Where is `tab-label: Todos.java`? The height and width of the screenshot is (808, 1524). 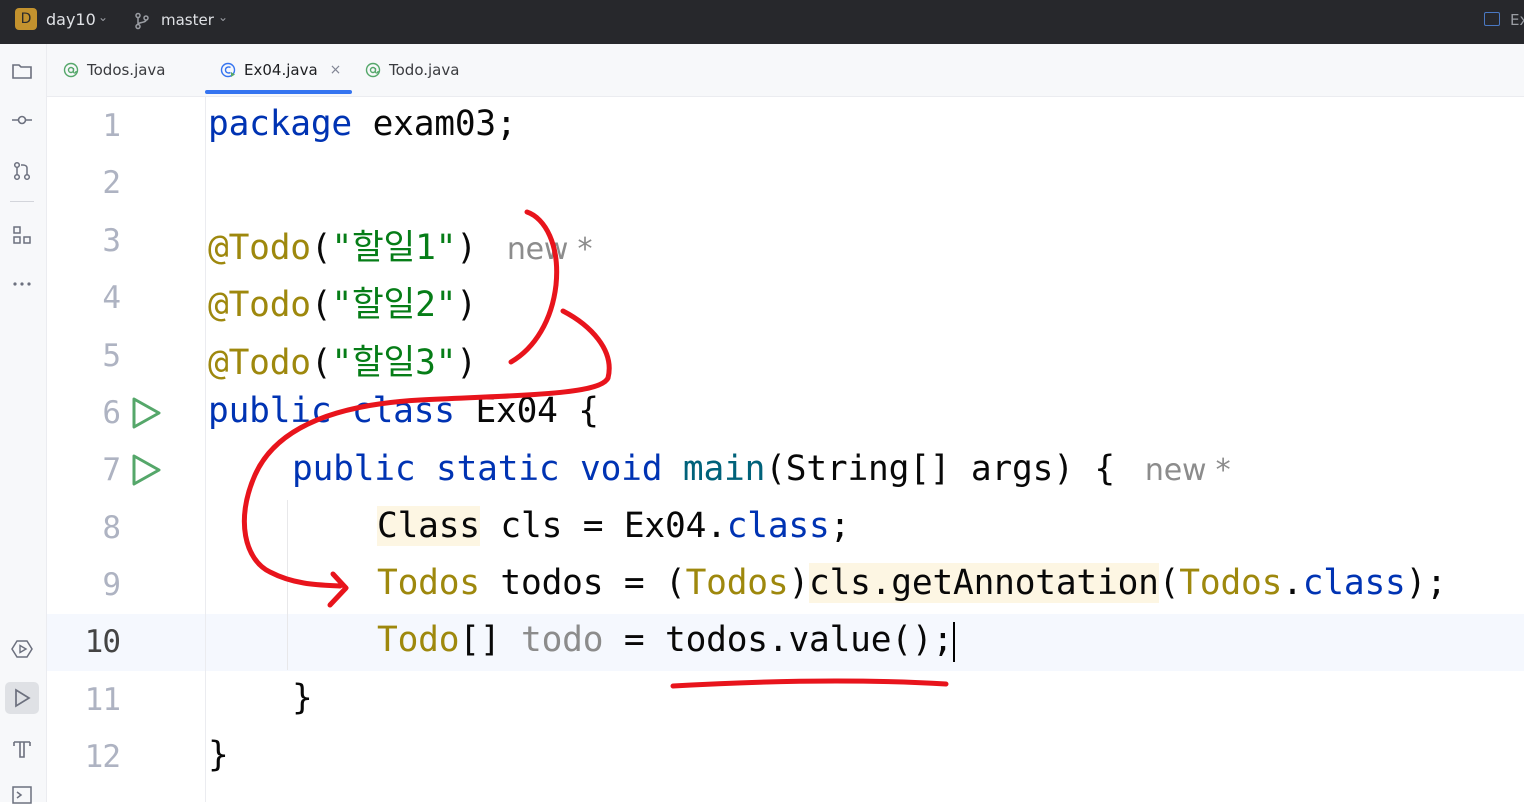
tab-label: Todos.java is located at coordinates (126, 70).